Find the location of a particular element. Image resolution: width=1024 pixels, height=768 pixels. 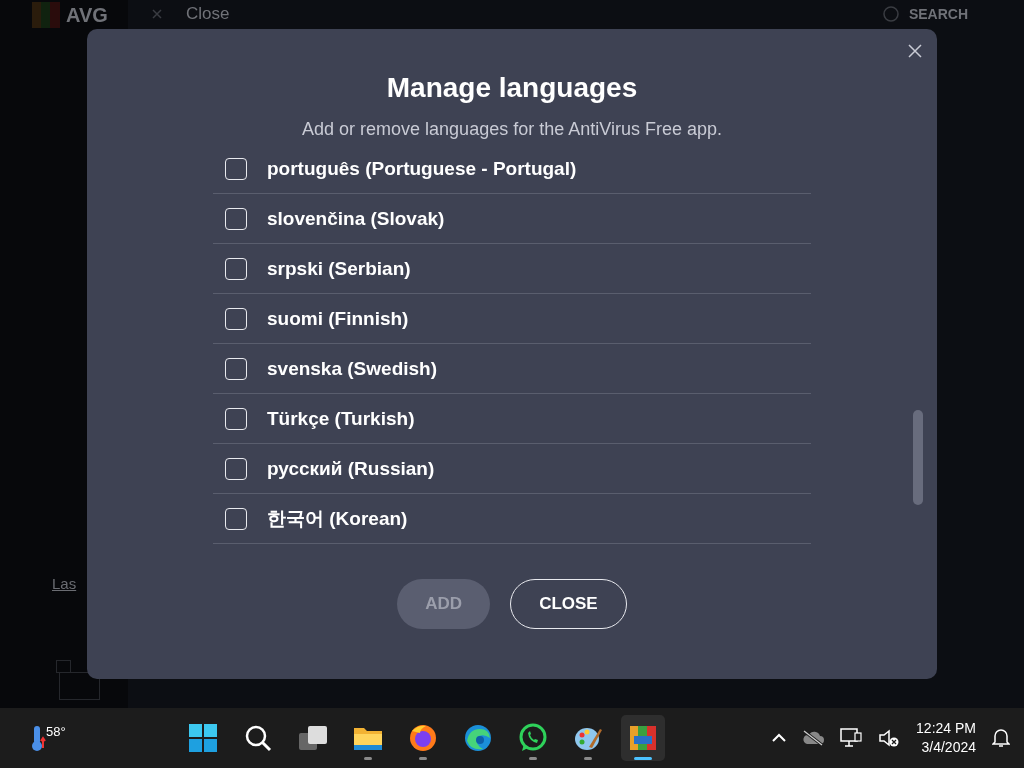

windows-stack-icon is located at coordinates (313, 738).